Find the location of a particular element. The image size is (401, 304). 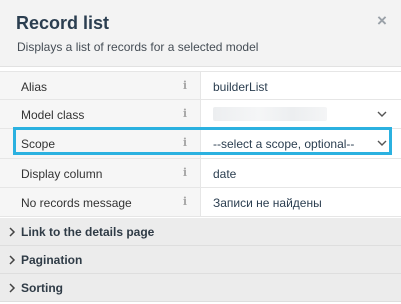

property-label-cell: Scope i is located at coordinates (100, 143).